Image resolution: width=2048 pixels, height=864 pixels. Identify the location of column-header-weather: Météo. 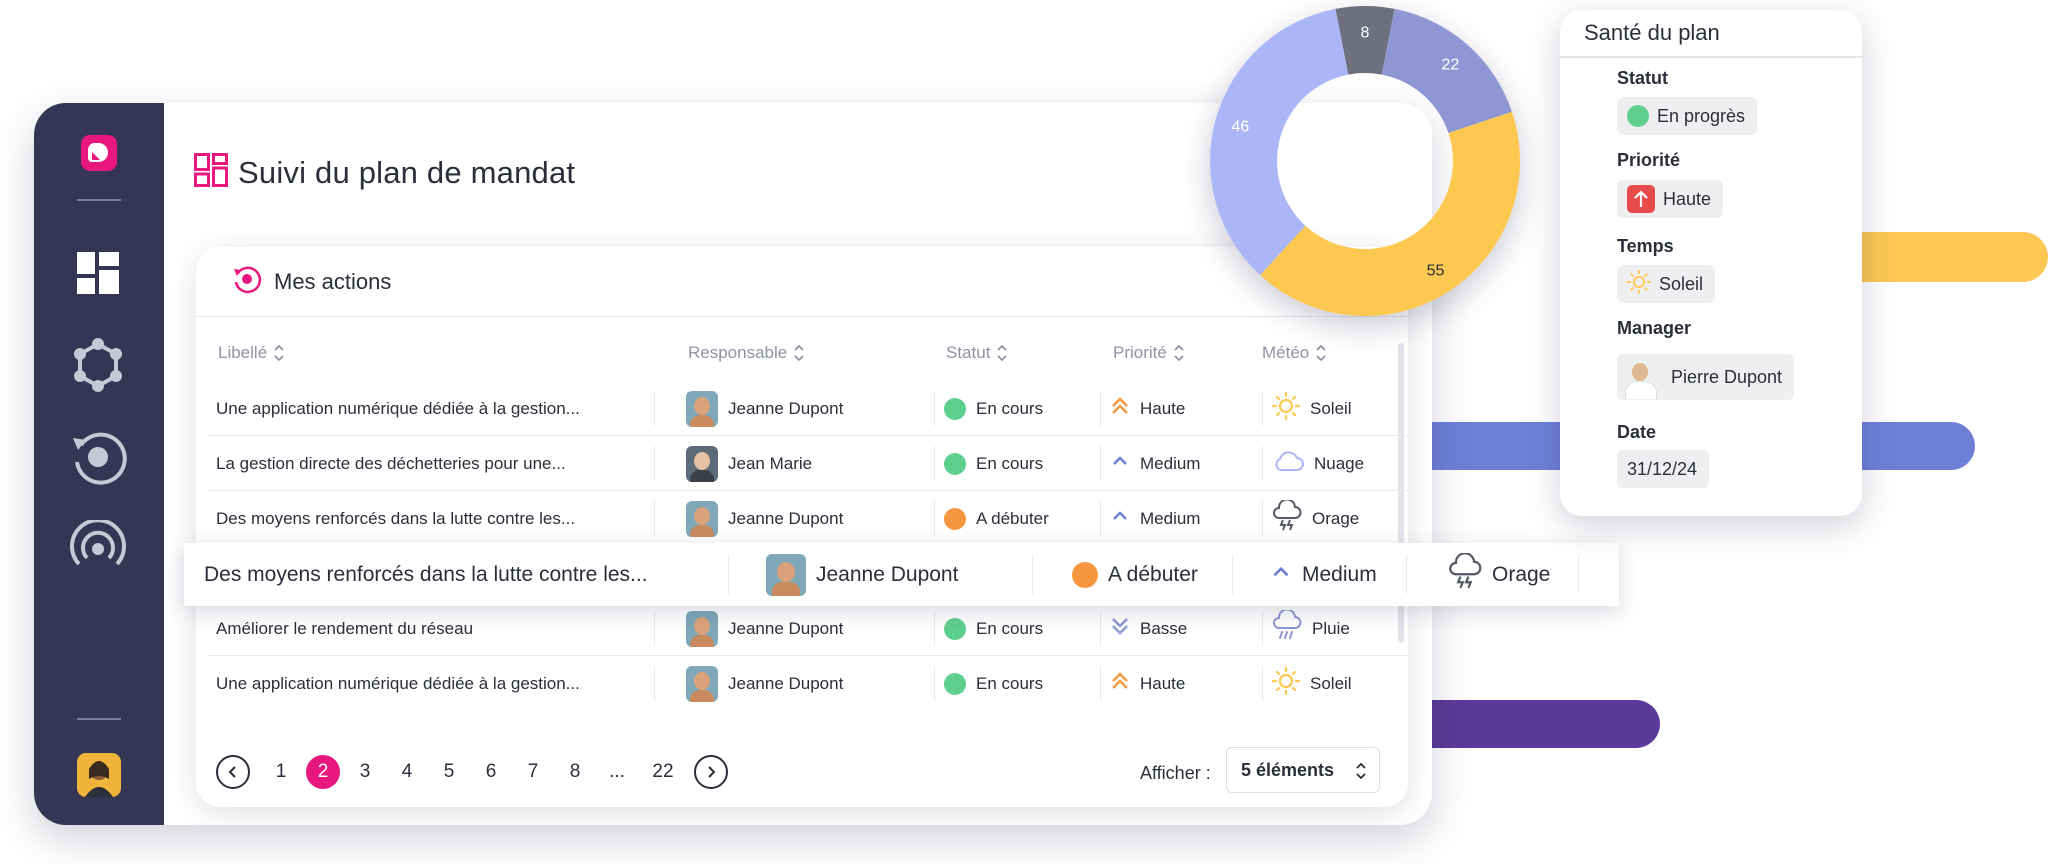
(1294, 353).